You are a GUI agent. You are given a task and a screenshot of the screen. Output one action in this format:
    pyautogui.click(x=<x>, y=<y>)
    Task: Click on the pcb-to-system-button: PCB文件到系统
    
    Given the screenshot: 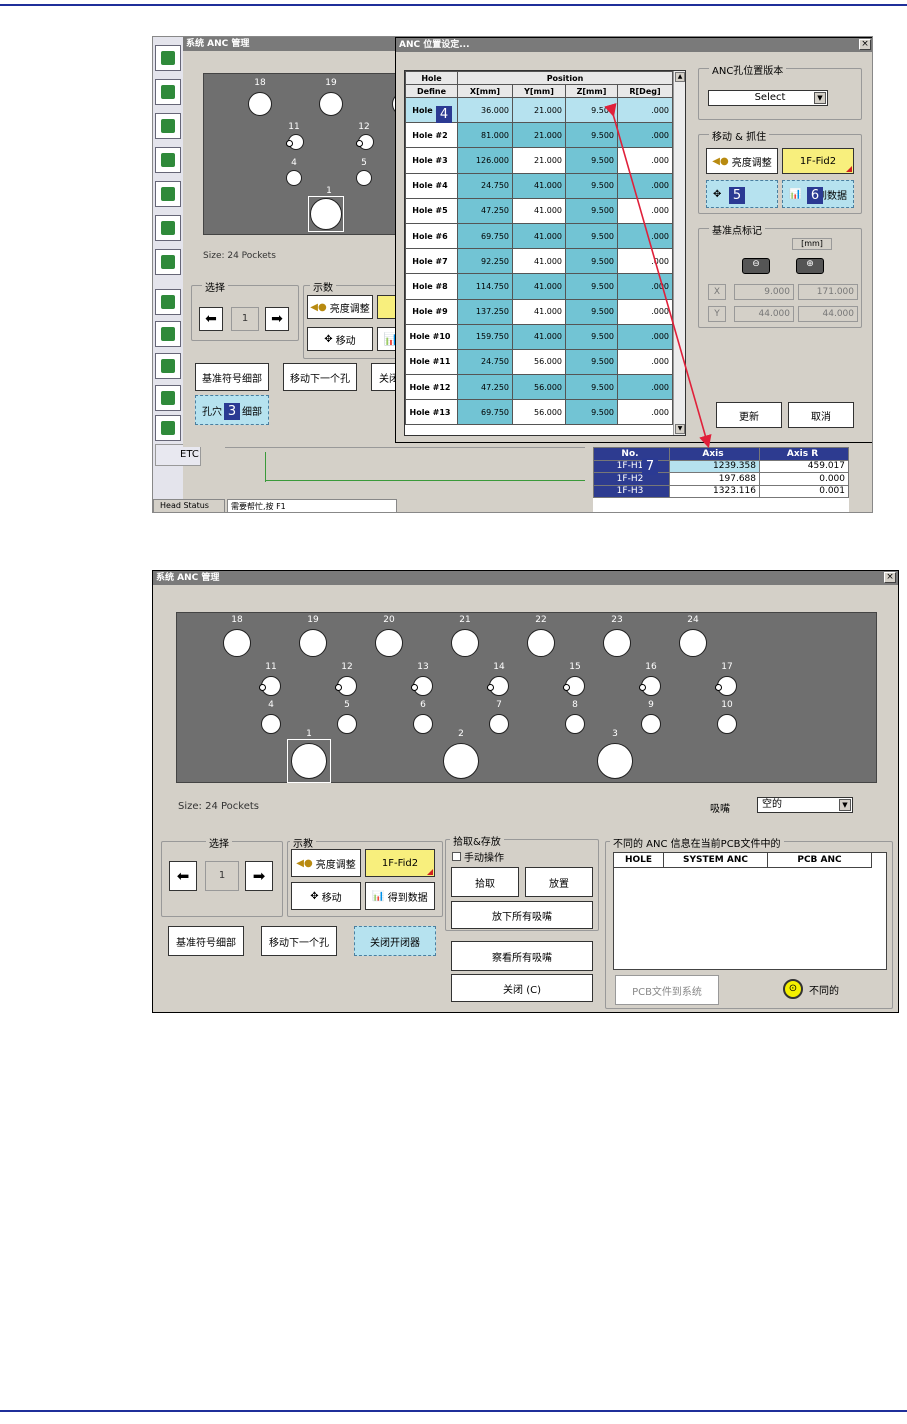 What is the action you would take?
    pyautogui.click(x=667, y=990)
    